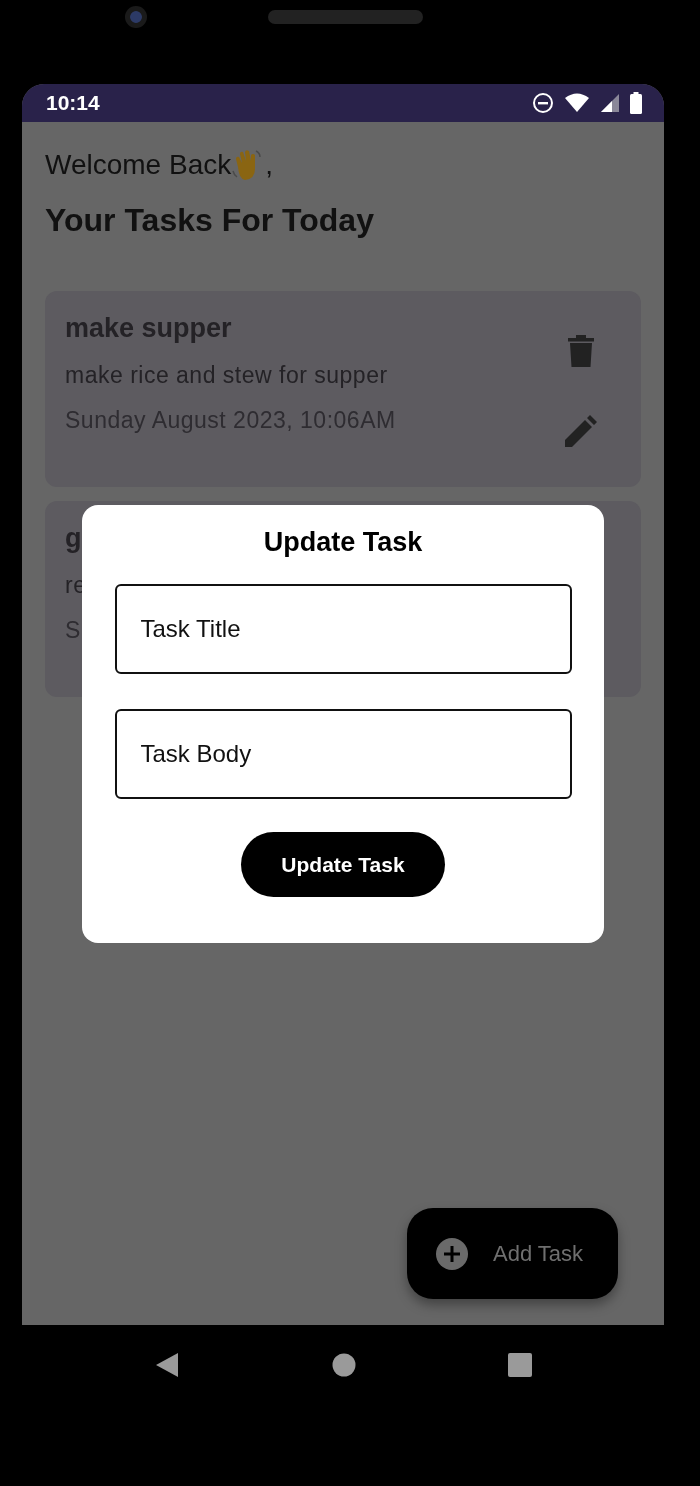 This screenshot has width=700, height=1486. Describe the element at coordinates (581, 431) in the screenshot. I see `edit-pencil-icon` at that location.